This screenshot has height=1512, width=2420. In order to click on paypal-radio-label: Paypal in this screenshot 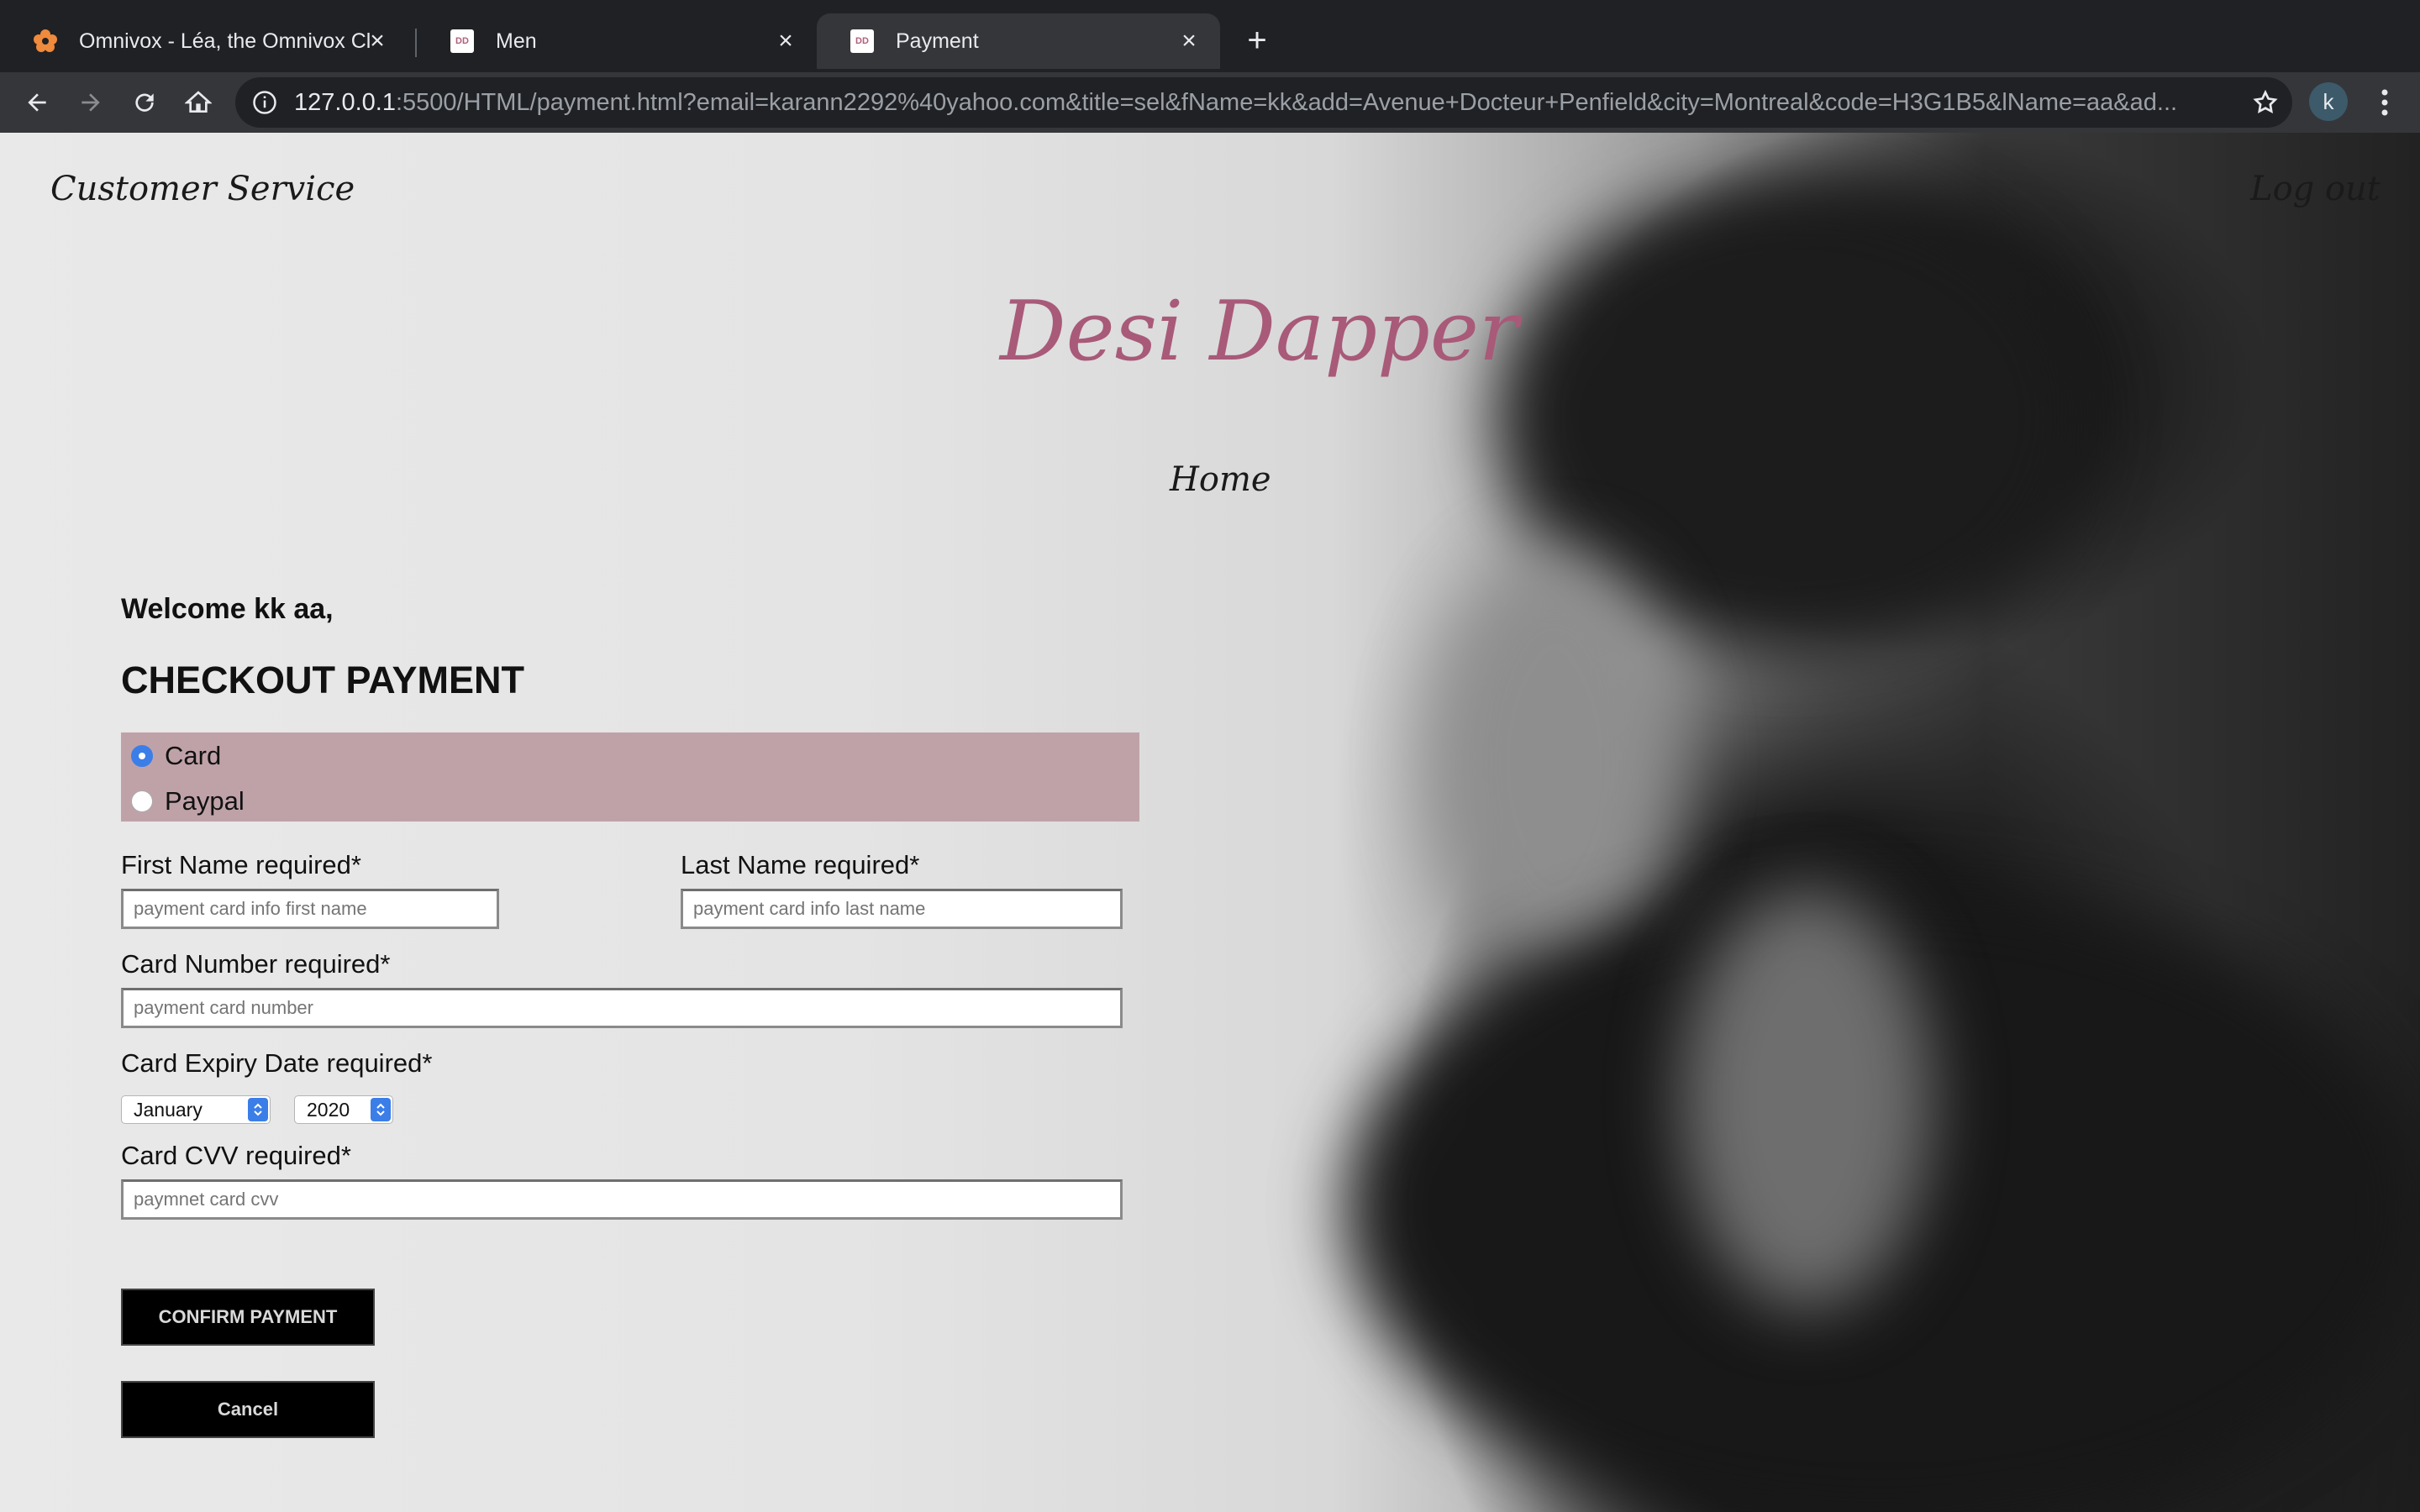, I will do `click(205, 801)`.